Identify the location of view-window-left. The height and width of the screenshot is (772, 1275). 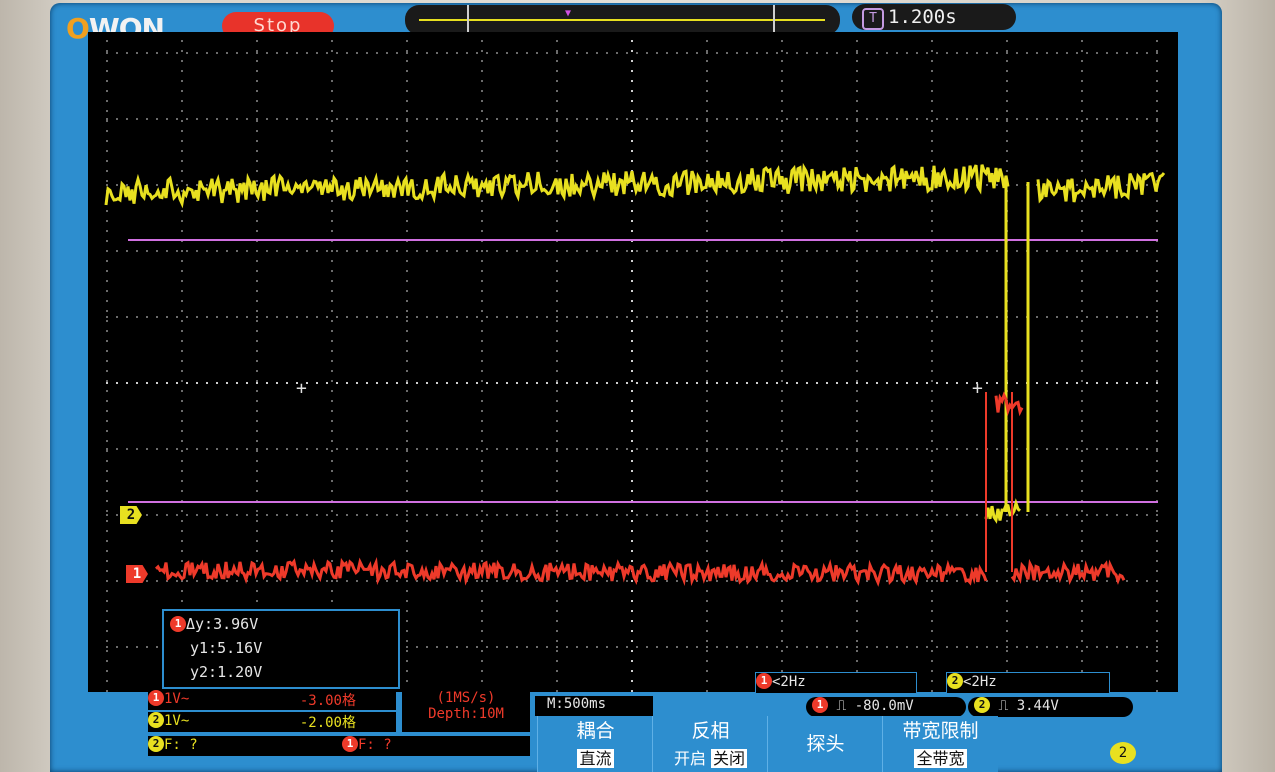
(468, 20).